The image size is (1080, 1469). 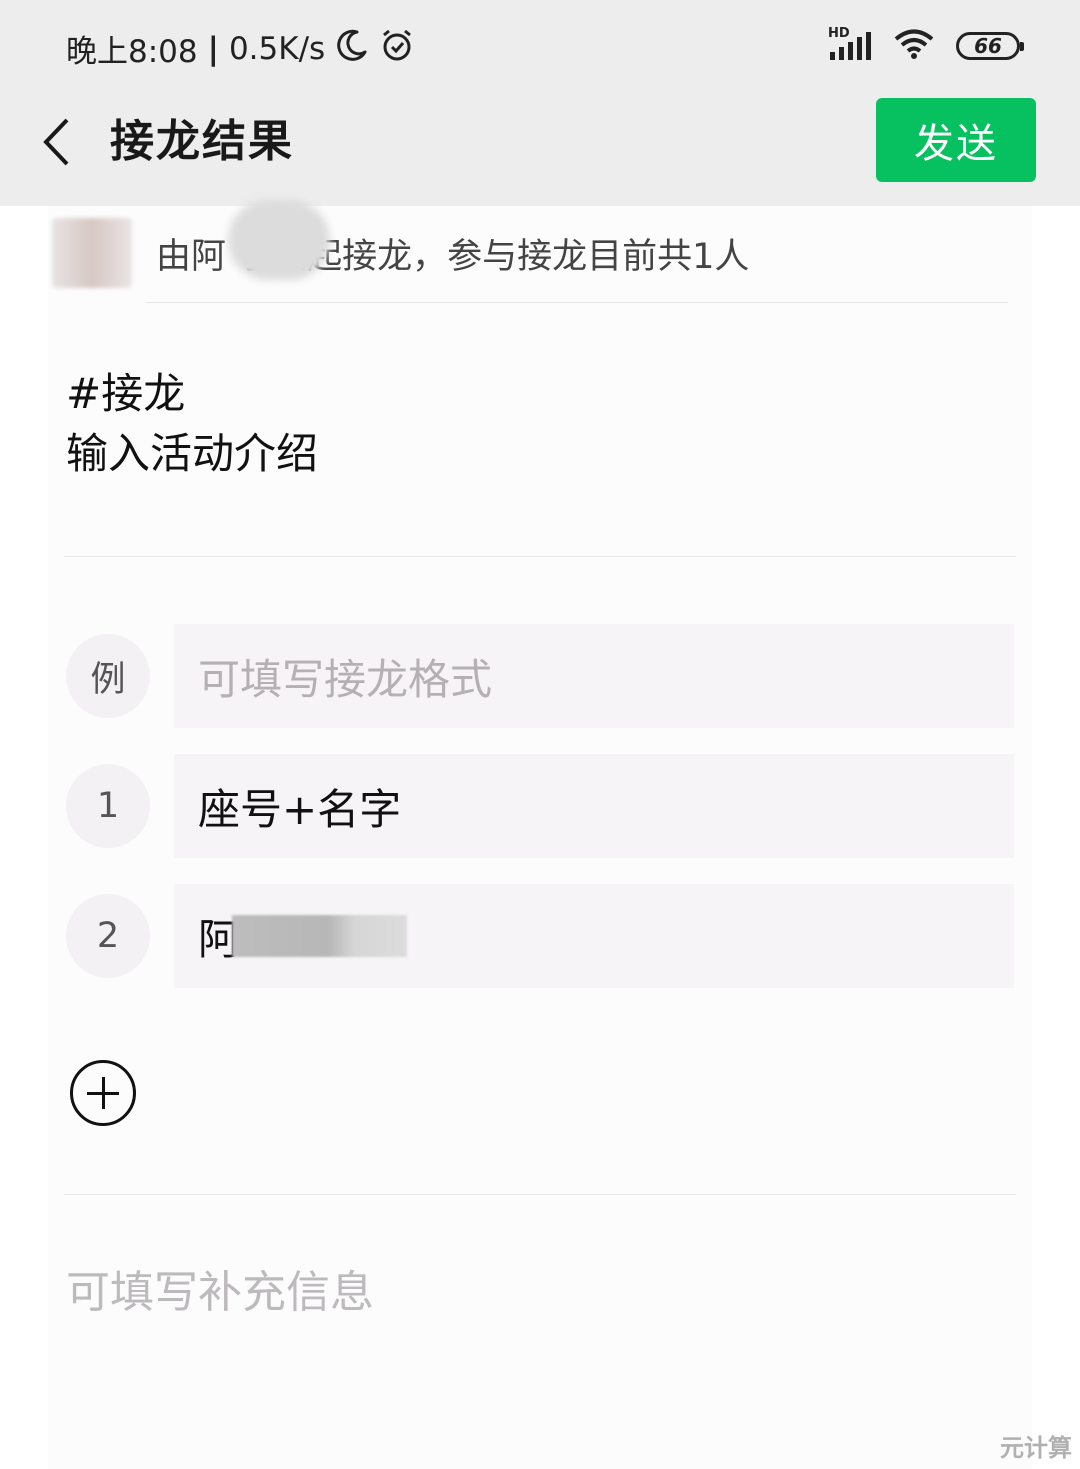 I want to click on status-left: 晚上8:08 | 0.5K/s, so click(x=240, y=48).